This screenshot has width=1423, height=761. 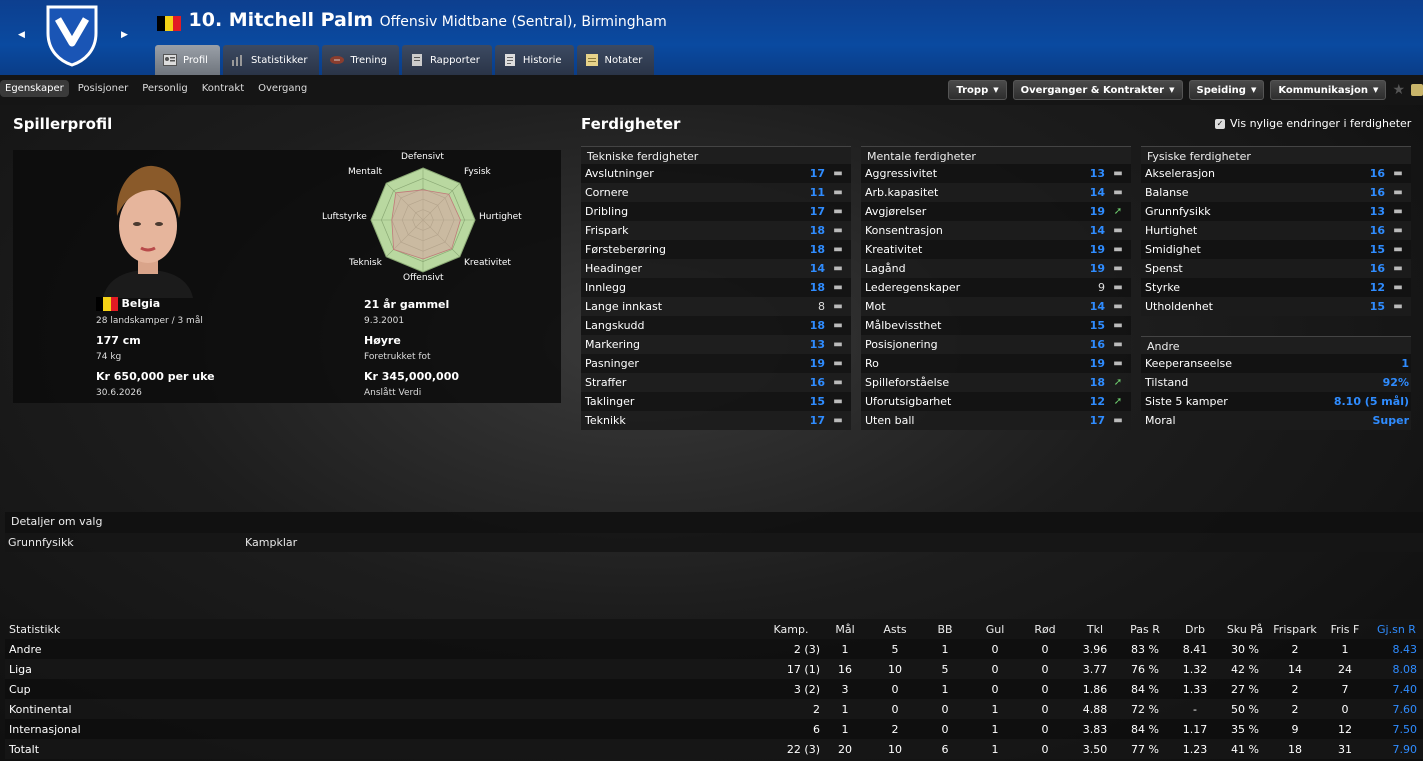 What do you see at coordinates (1276, 230) in the screenshot?
I see `skill-row: Hurtighet 16 ▬` at bounding box center [1276, 230].